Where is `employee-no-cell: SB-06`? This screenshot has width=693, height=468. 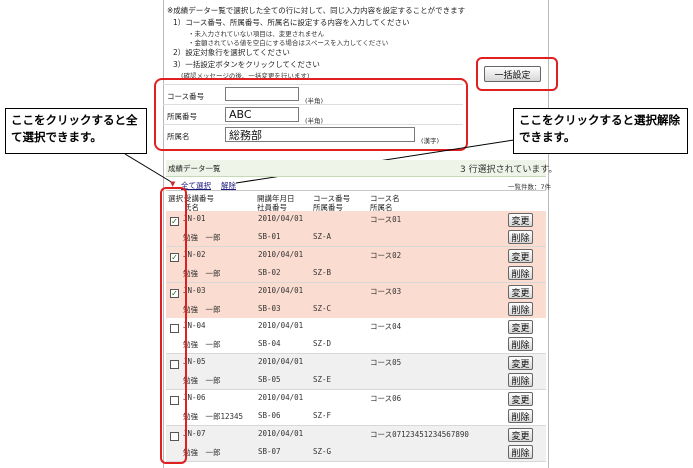
employee-no-cell: SB-06 is located at coordinates (269, 415).